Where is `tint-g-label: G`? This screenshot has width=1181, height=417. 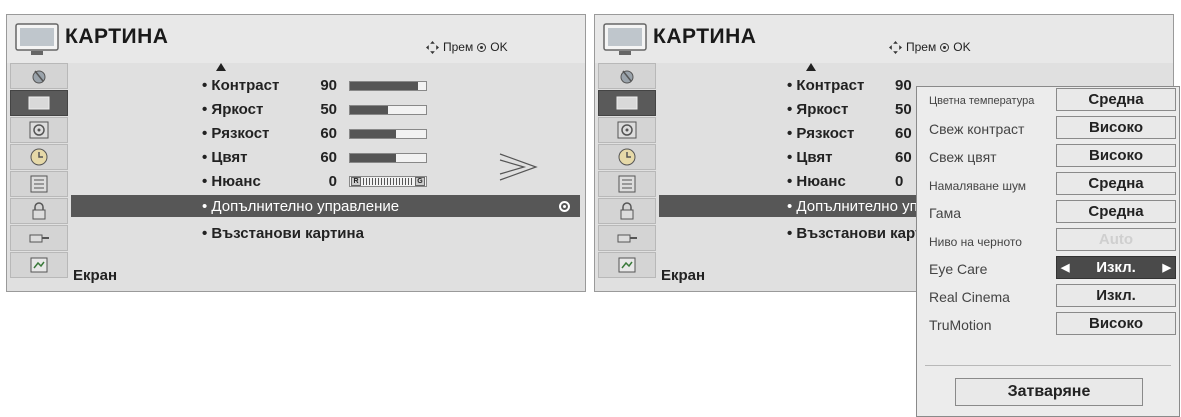 tint-g-label: G is located at coordinates (420, 181).